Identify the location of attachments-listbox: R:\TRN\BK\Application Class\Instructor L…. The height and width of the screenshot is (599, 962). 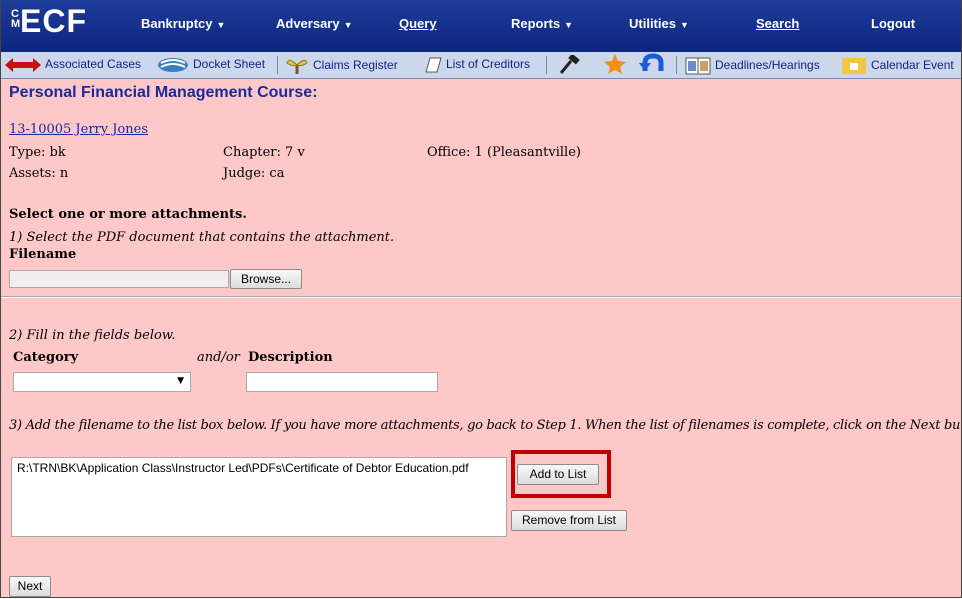
(259, 497).